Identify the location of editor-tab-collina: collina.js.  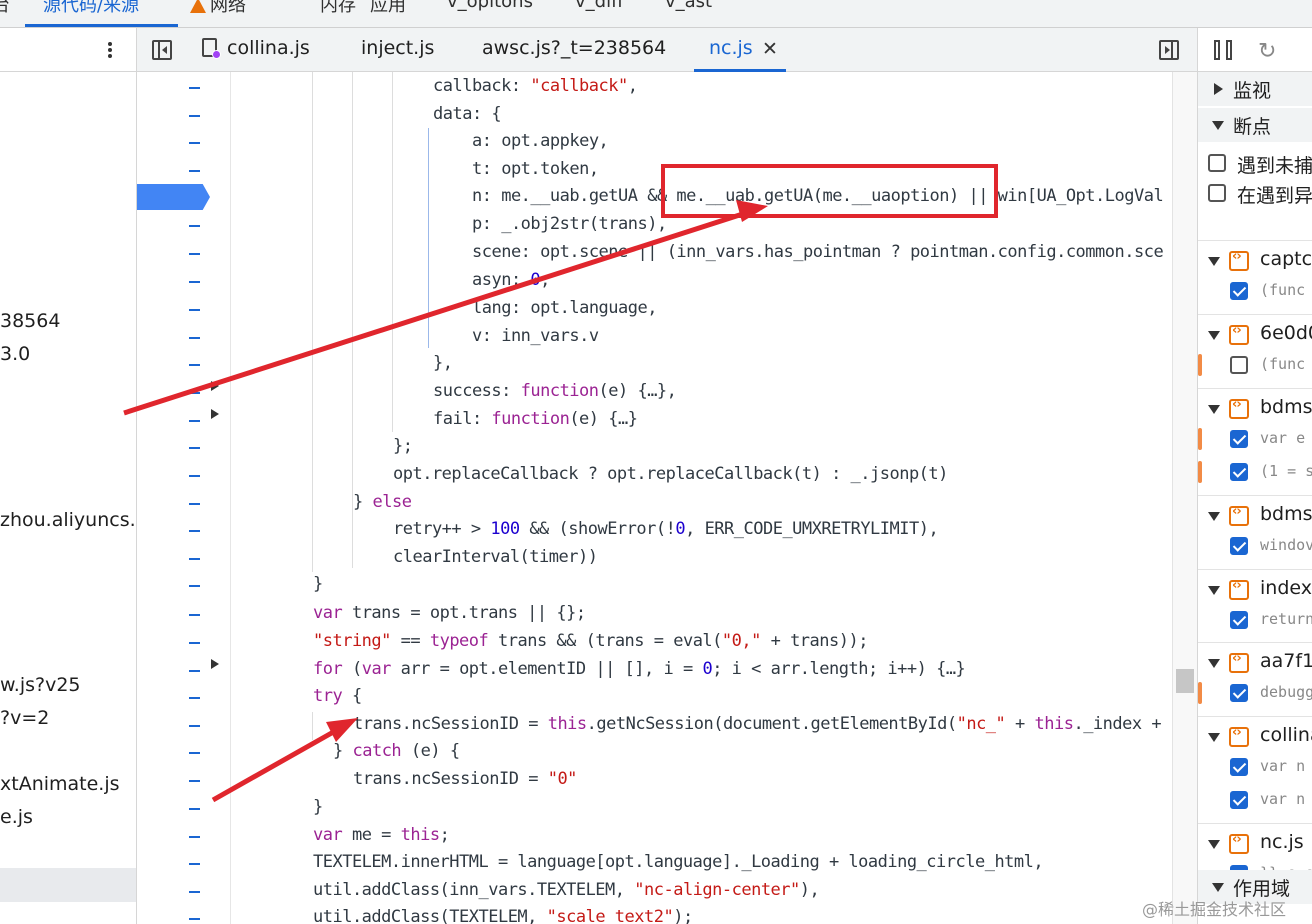
(268, 48).